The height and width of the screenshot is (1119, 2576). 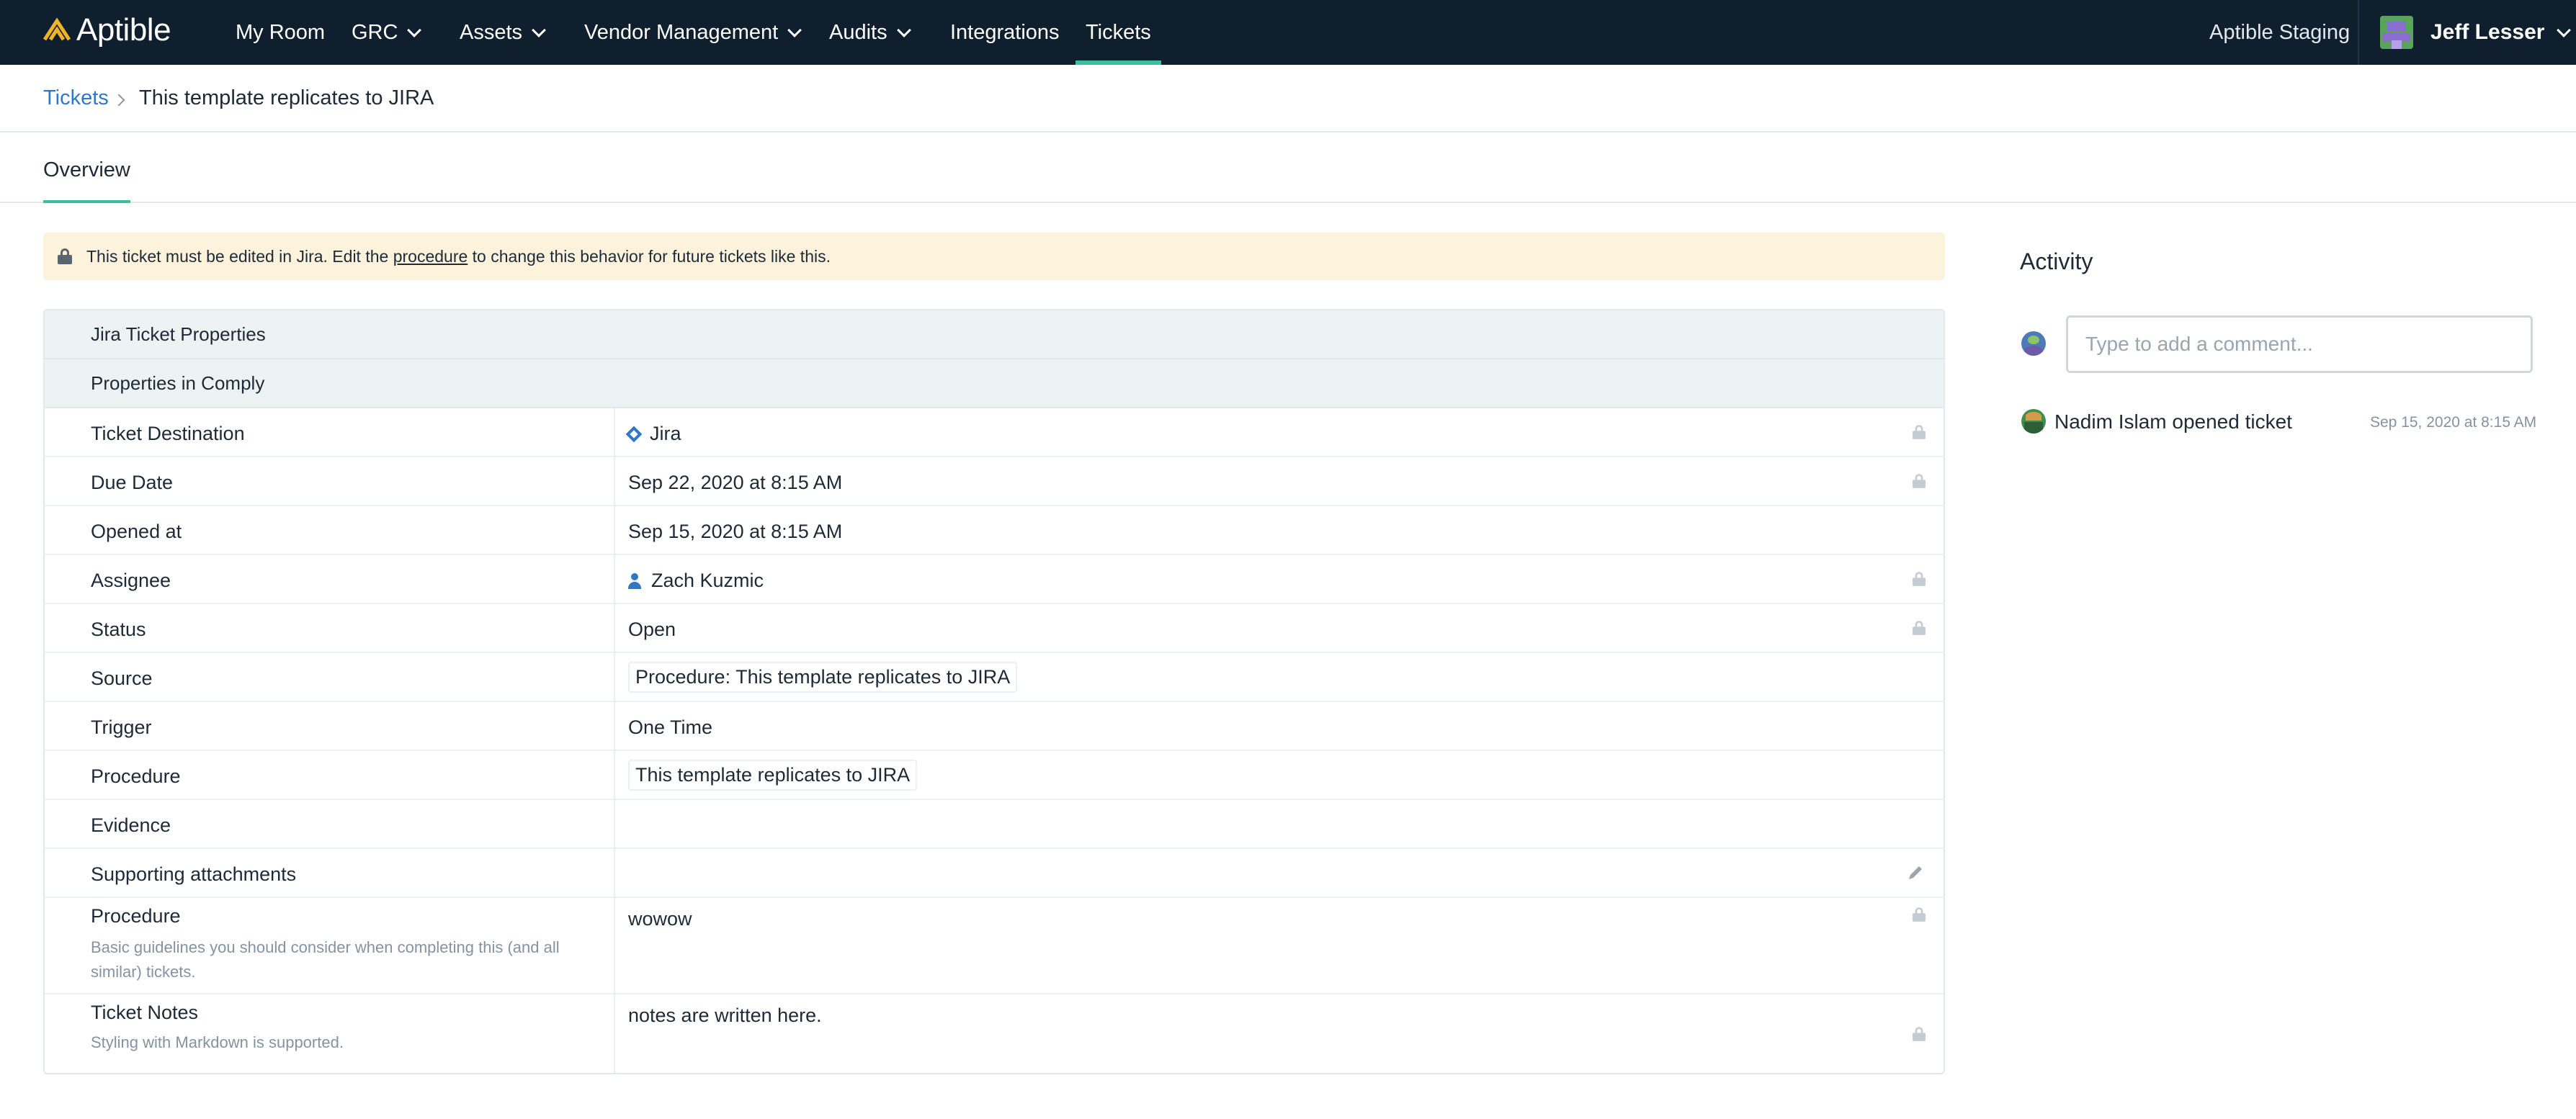 What do you see at coordinates (995, 383) in the screenshot?
I see `section-comply-properties: Properties in Comply` at bounding box center [995, 383].